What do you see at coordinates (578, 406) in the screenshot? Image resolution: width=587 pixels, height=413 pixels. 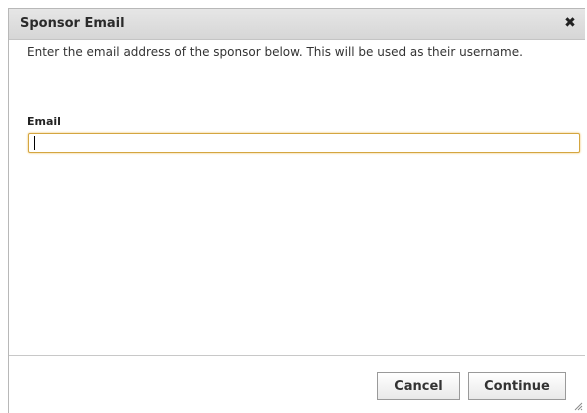 I see `resize-grip-icon` at bounding box center [578, 406].